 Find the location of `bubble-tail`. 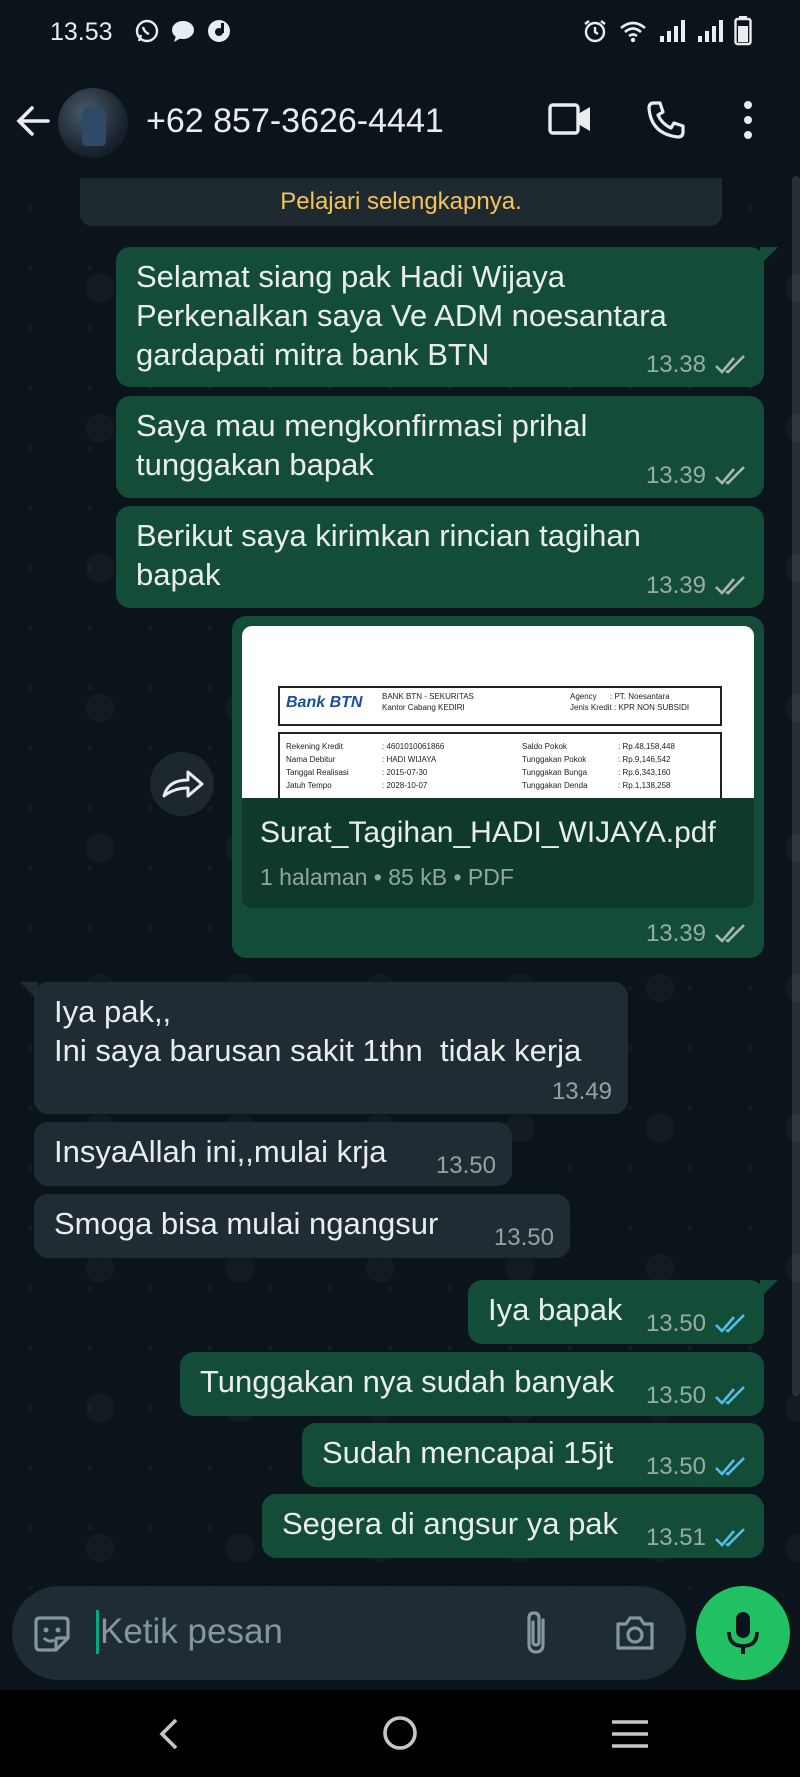

bubble-tail is located at coordinates (29, 991).